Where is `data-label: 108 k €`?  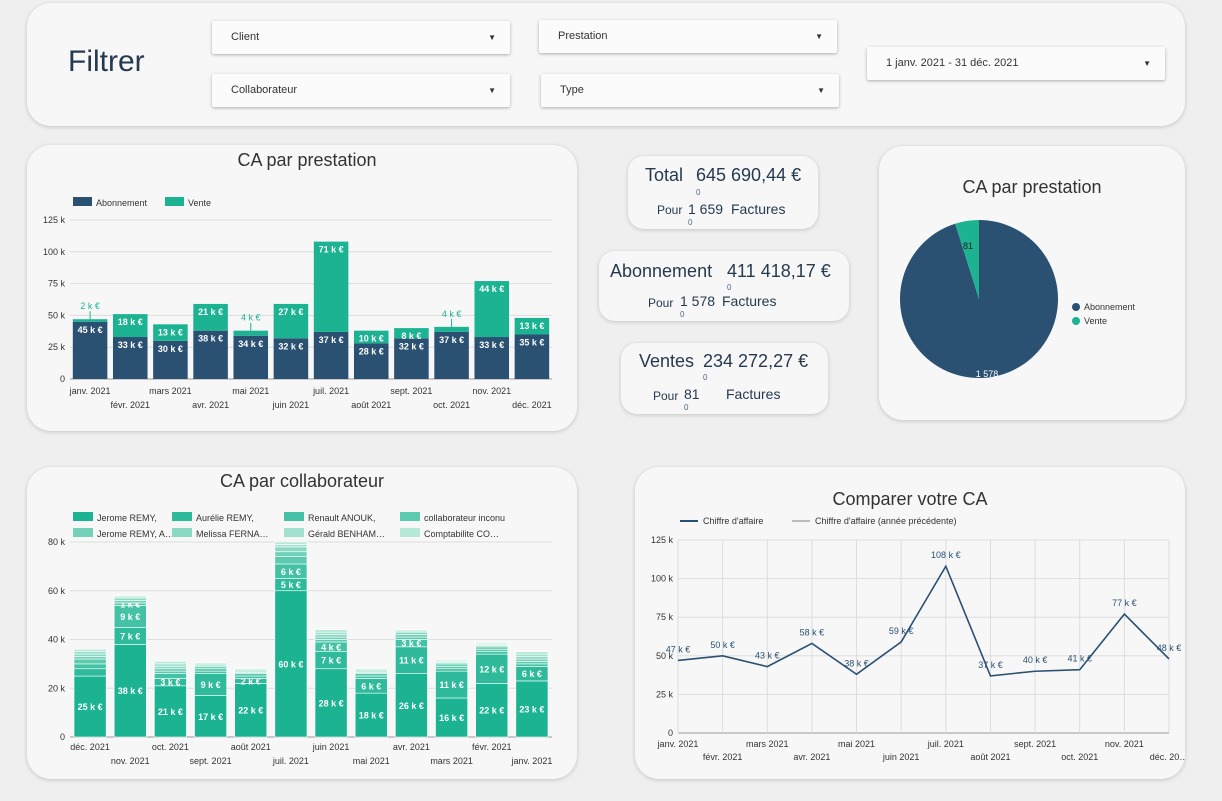 data-label: 108 k € is located at coordinates (946, 555).